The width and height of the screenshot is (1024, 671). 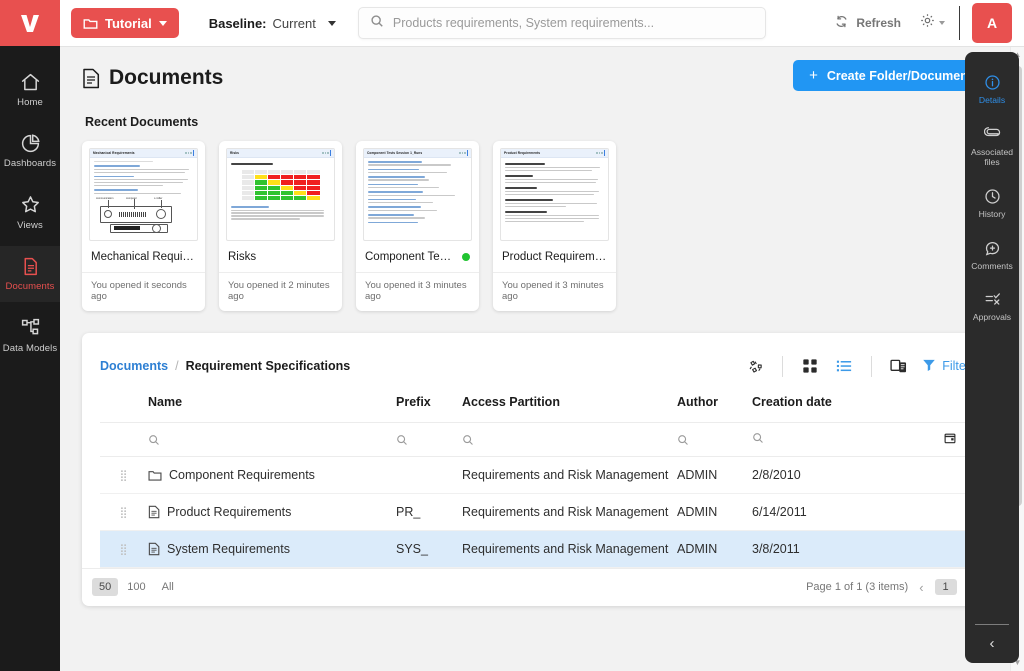 I want to click on filter-cell-creation-date, so click(x=861, y=439).